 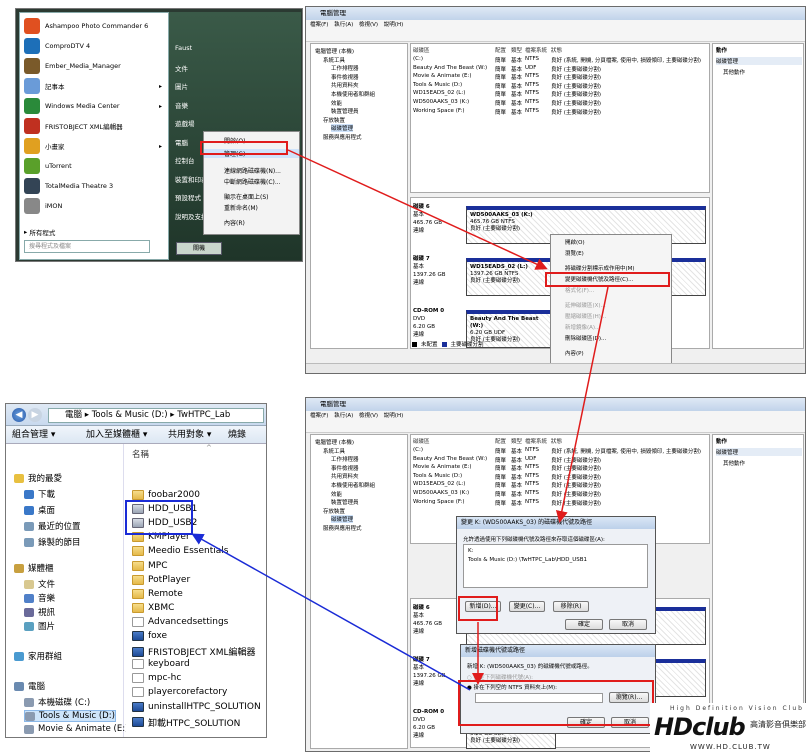 I want to click on arrow-menu-to-dialog, so click(x=582, y=404).